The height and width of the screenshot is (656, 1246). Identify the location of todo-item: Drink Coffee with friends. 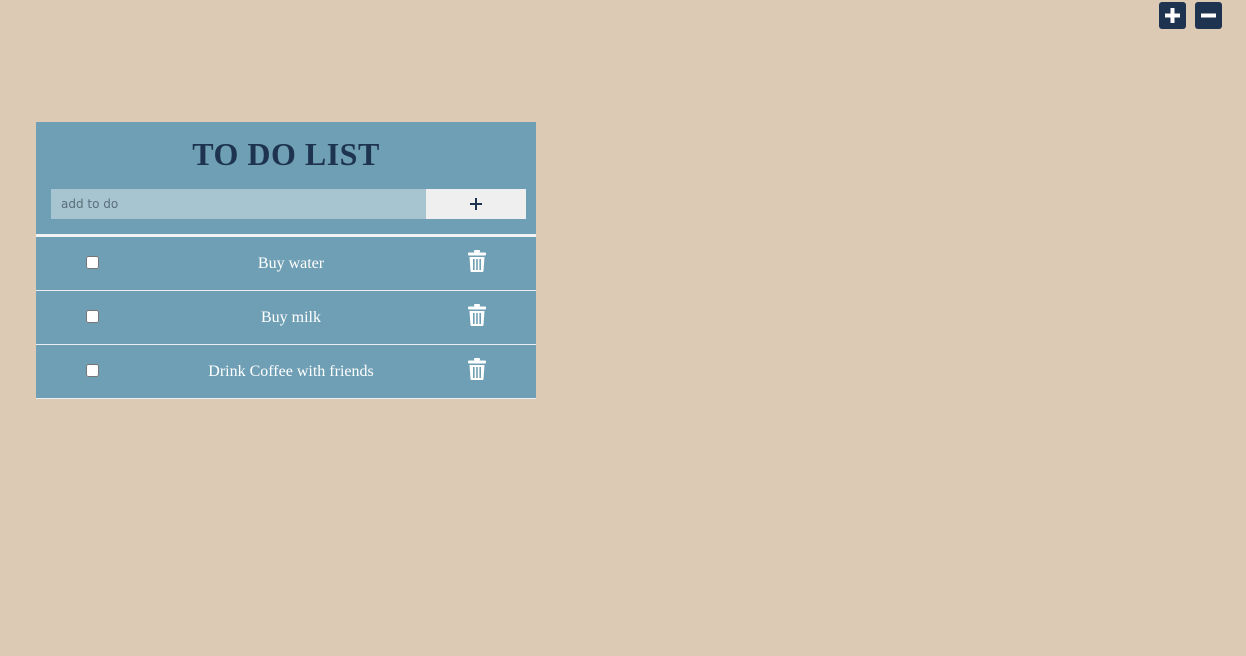
(286, 372).